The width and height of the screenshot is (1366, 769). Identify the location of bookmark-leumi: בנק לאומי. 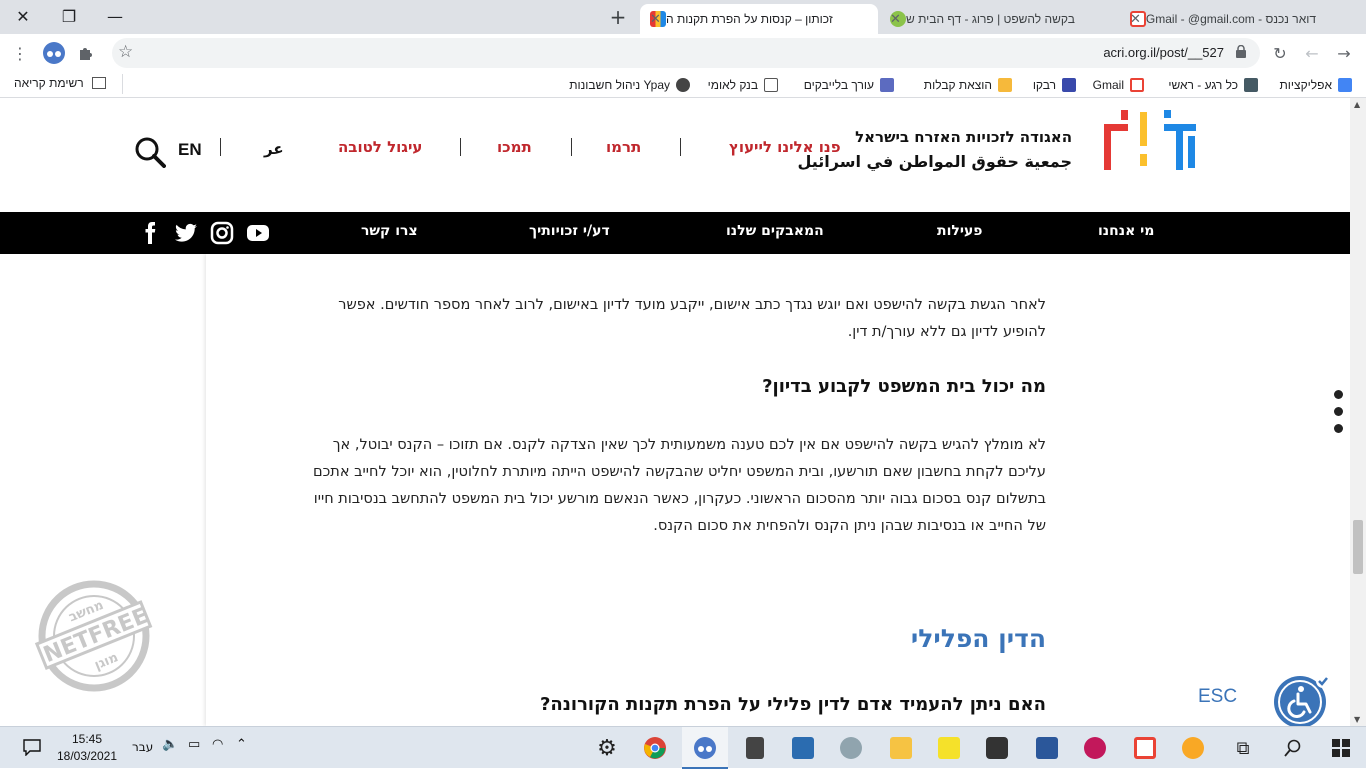
(743, 85).